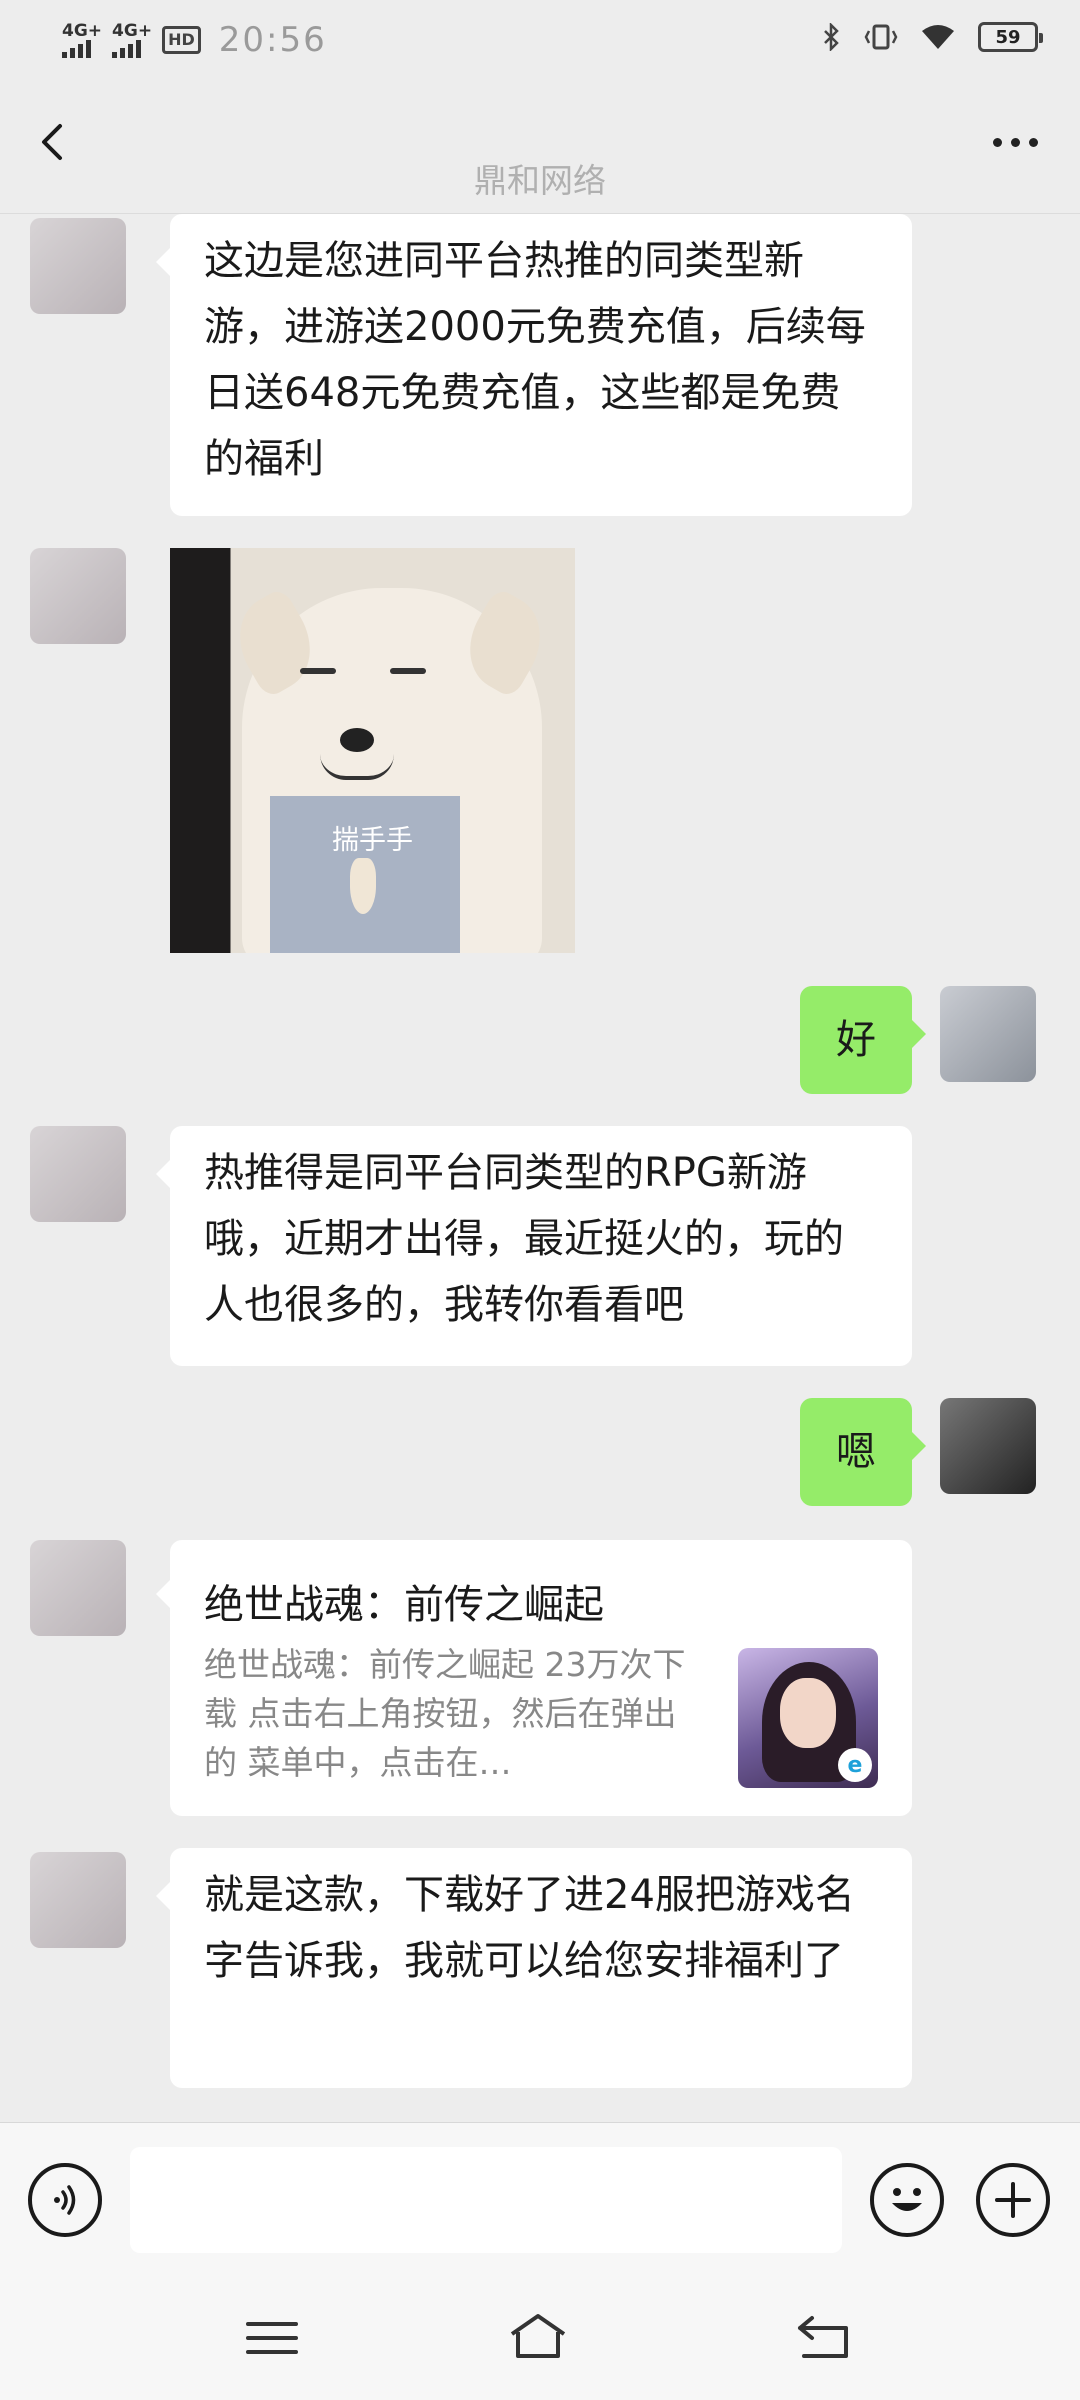 This screenshot has height=2400, width=1080. What do you see at coordinates (372, 840) in the screenshot?
I see `sticker-caption: 揣手手` at bounding box center [372, 840].